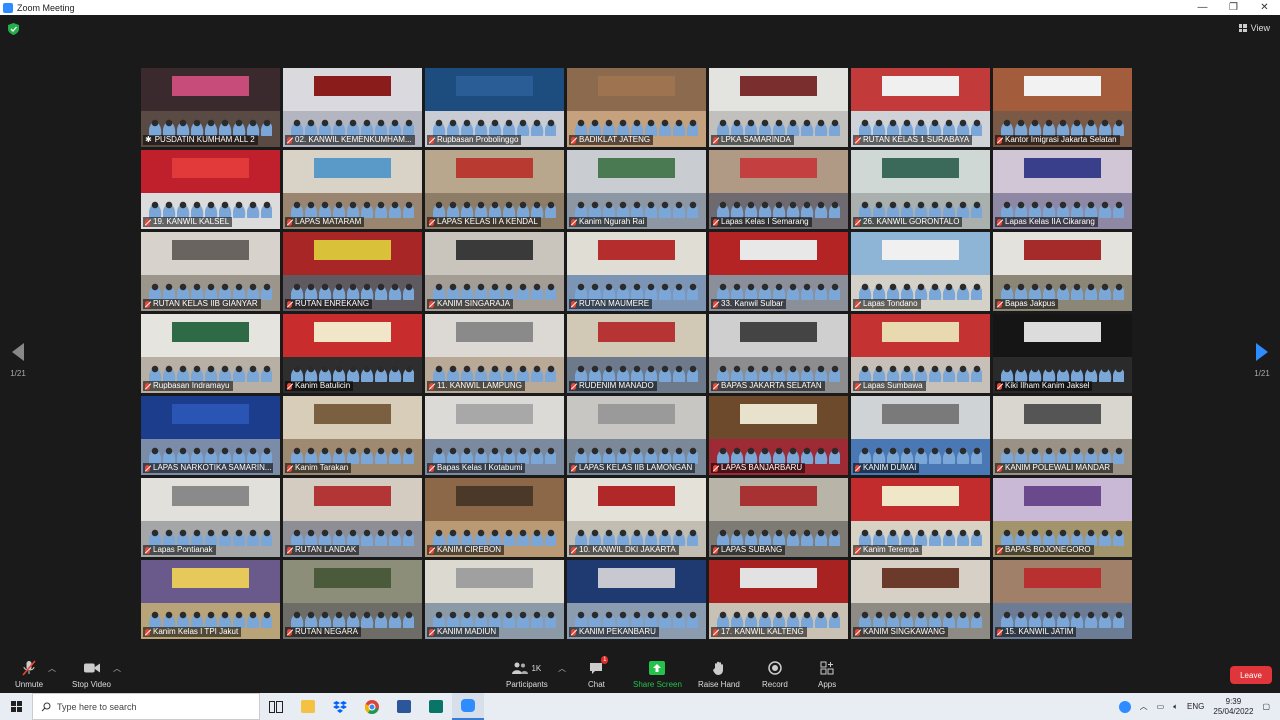  What do you see at coordinates (612, 221) in the screenshot?
I see `participant-name-text: Kanim Ngurah Rai` at bounding box center [612, 221].